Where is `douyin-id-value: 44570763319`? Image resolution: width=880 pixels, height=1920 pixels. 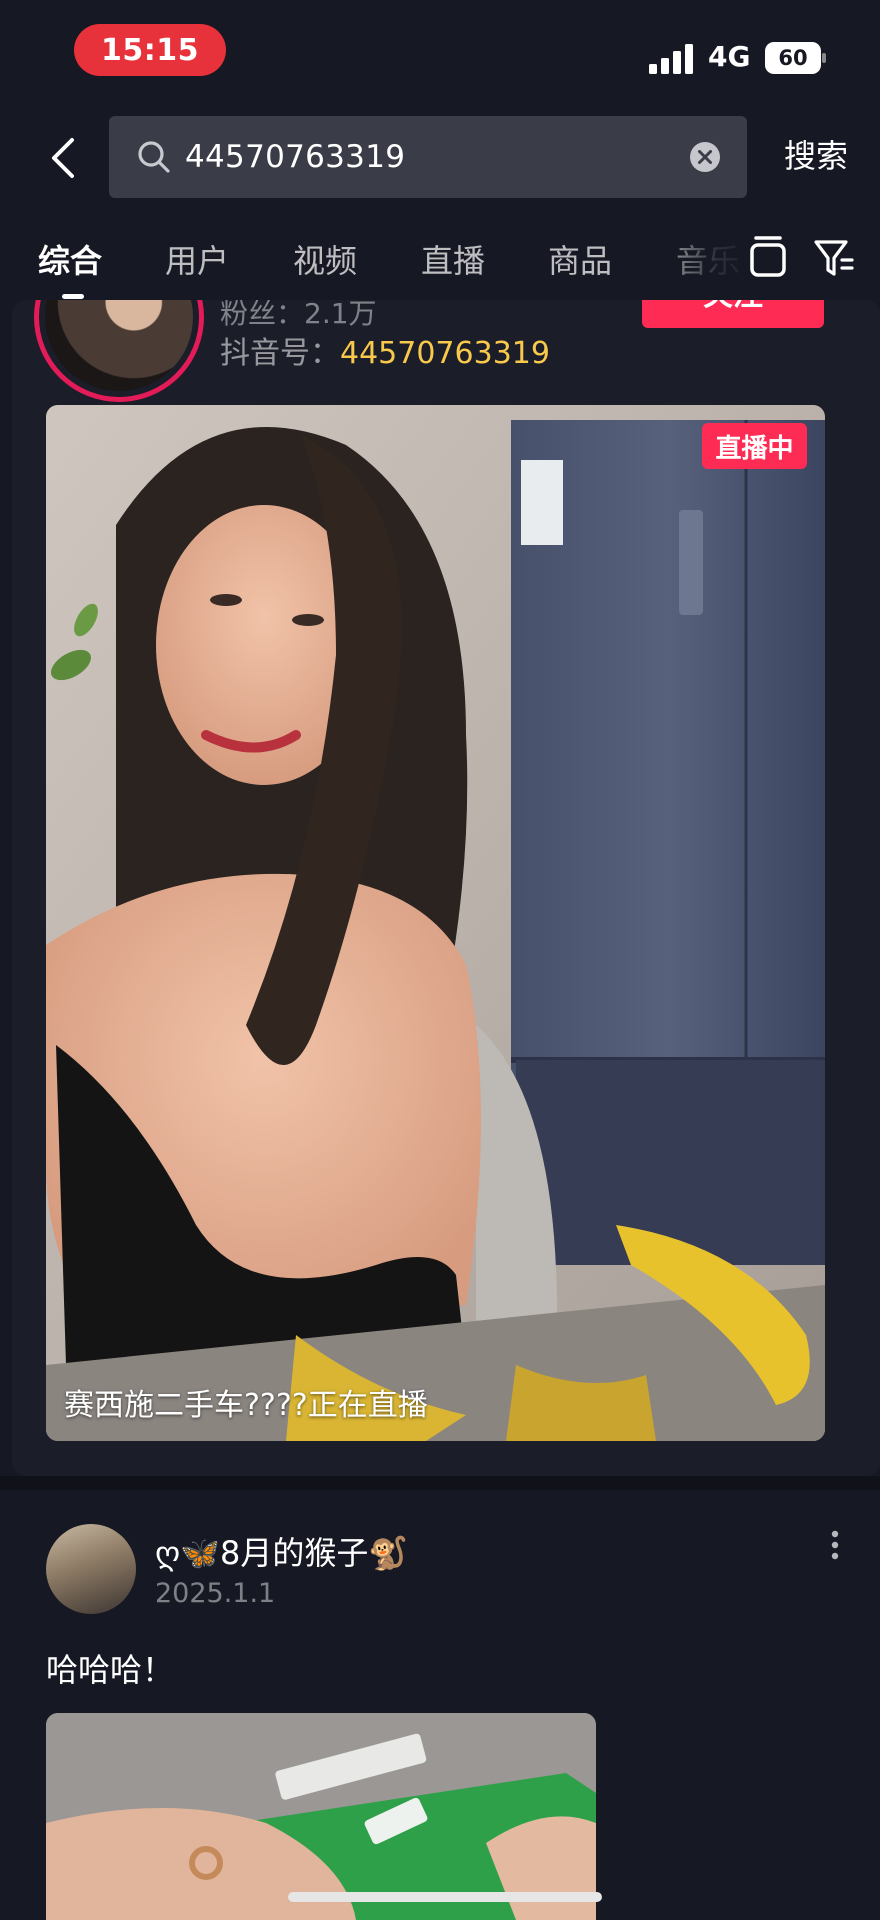 douyin-id-value: 44570763319 is located at coordinates (445, 353).